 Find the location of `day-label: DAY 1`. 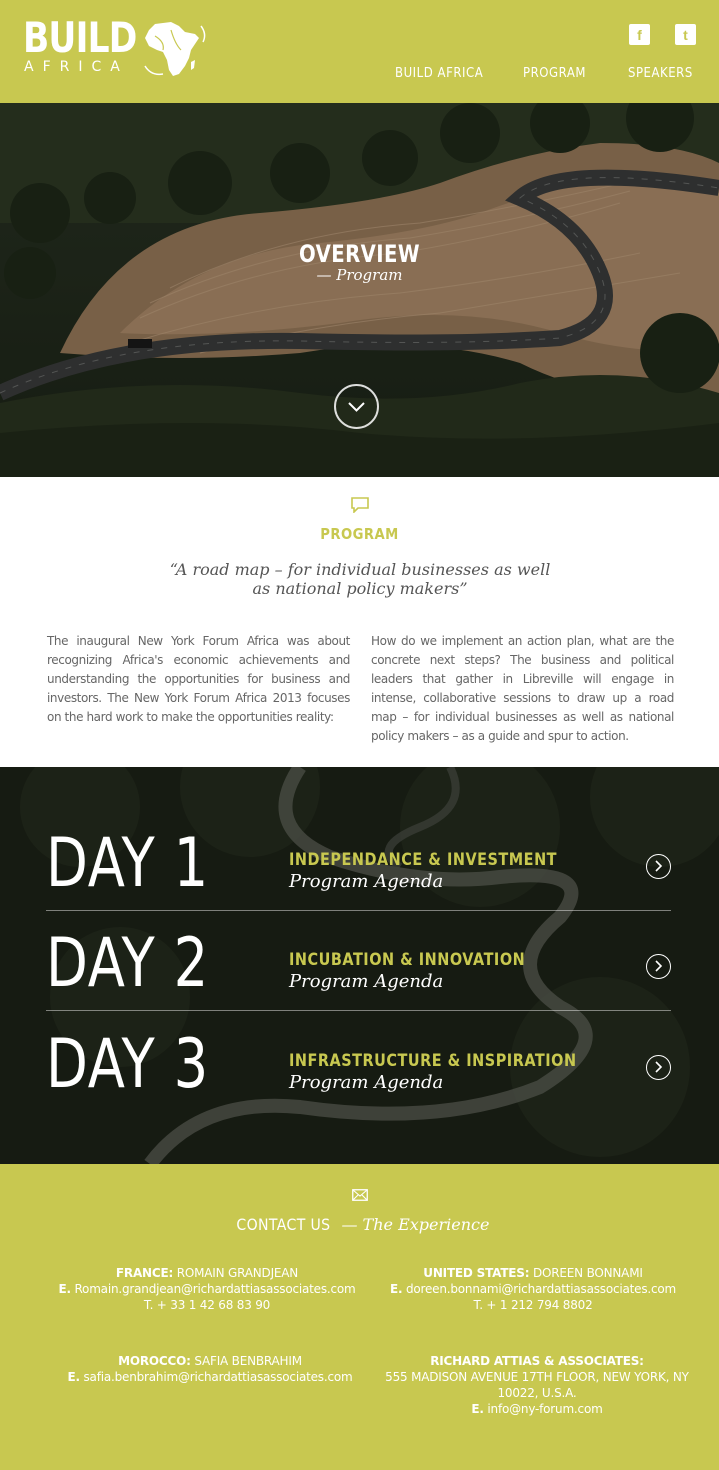

day-label: DAY 1 is located at coordinates (128, 863).